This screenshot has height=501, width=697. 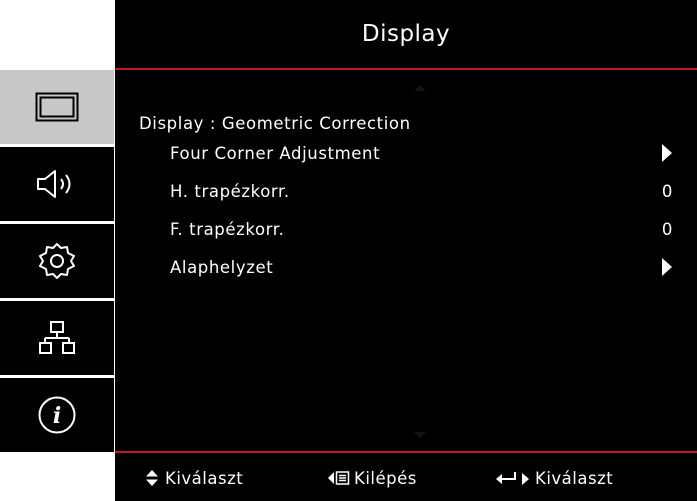 What do you see at coordinates (204, 478) in the screenshot?
I see `footer-select-label: Kiválaszt` at bounding box center [204, 478].